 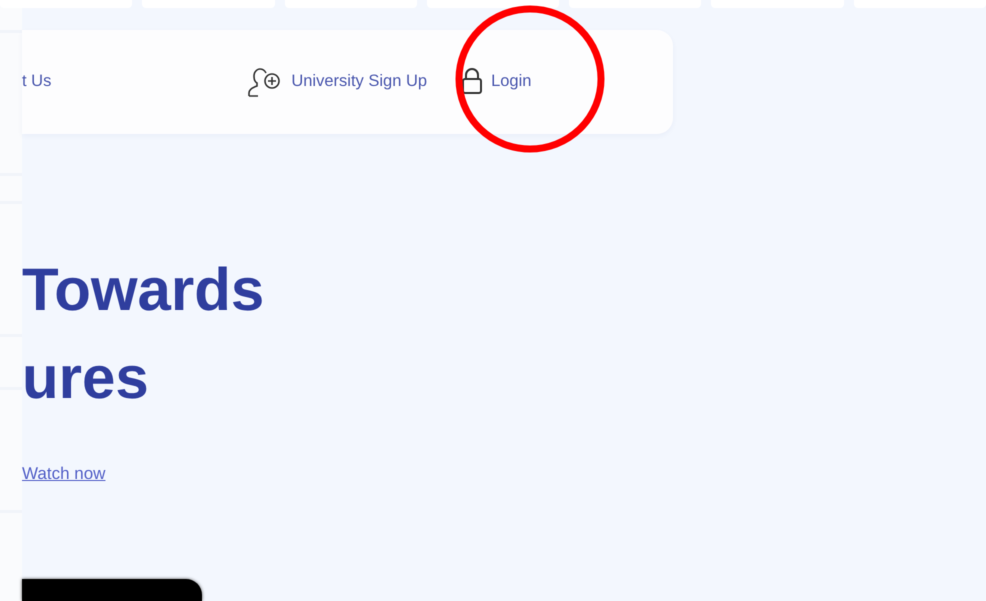 What do you see at coordinates (472, 81) in the screenshot?
I see `lock-icon` at bounding box center [472, 81].